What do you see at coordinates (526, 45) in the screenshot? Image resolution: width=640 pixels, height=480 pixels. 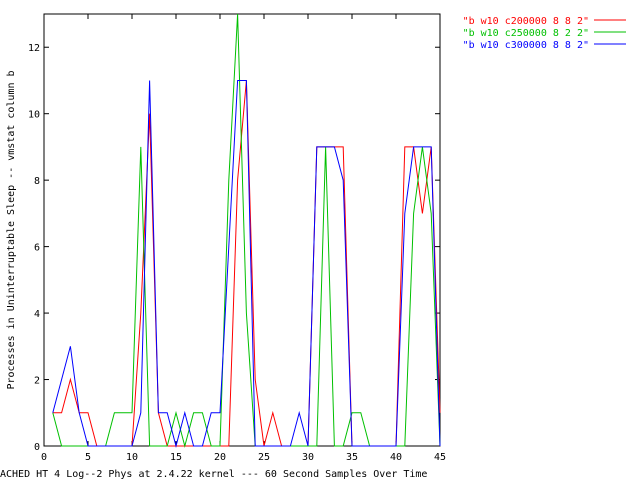 I see `legend-label: "b w10 c300000 8 8 2"` at bounding box center [526, 45].